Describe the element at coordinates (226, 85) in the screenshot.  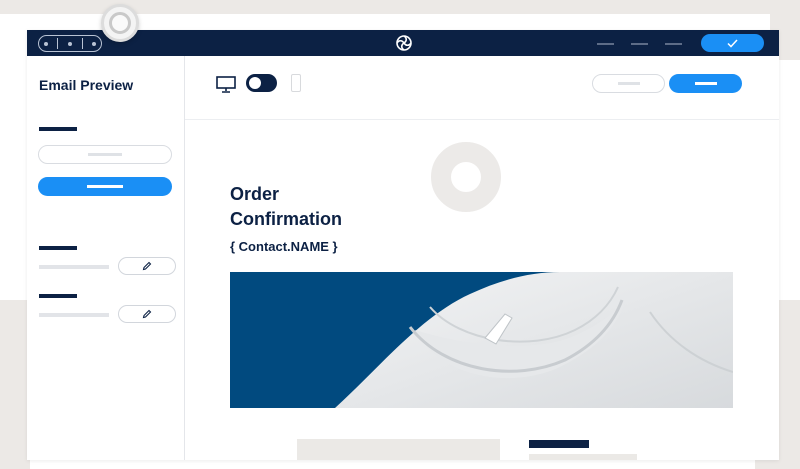
I see `monitor-icon` at that location.